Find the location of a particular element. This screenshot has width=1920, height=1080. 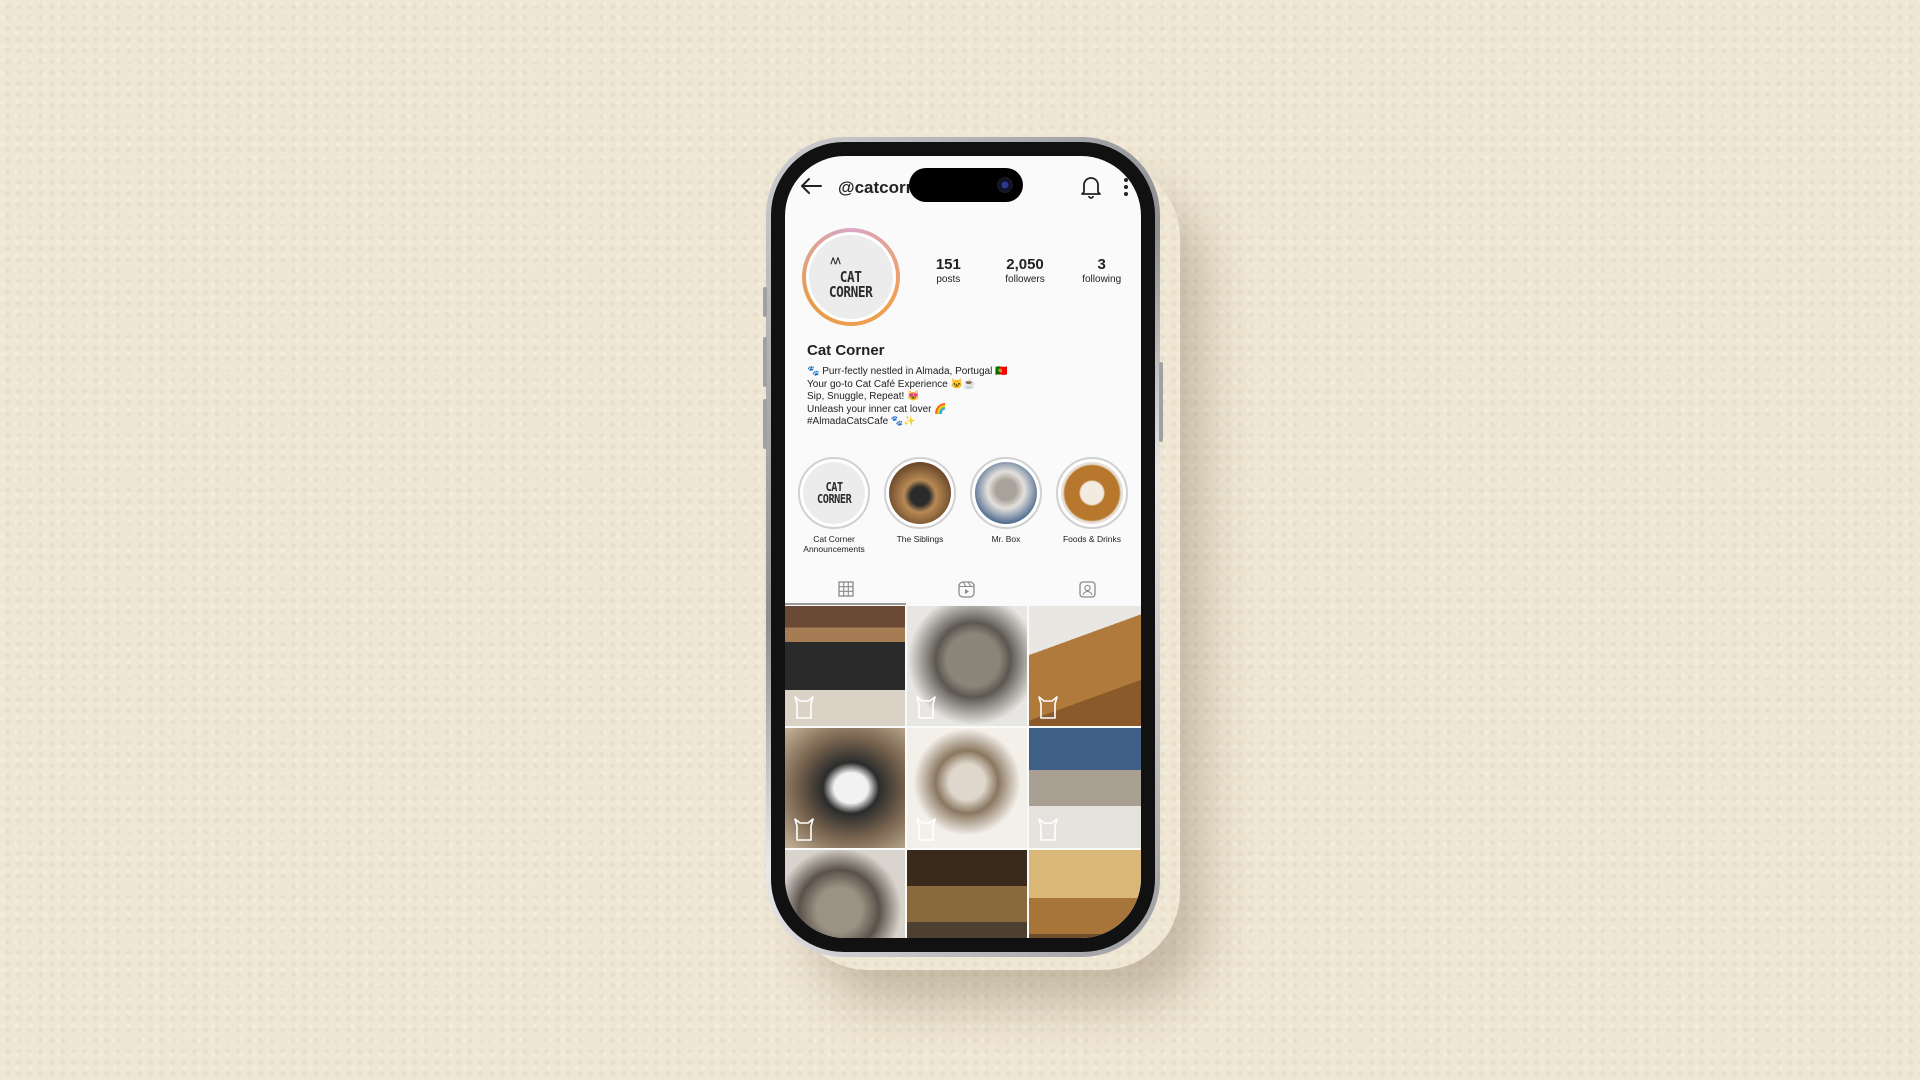

following-count: 3 following is located at coordinates (1101, 270).